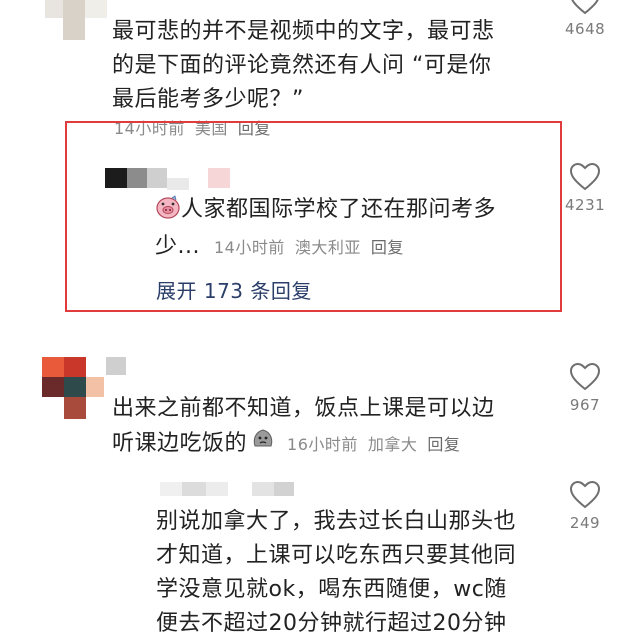  I want to click on like-count: 249, so click(585, 523).